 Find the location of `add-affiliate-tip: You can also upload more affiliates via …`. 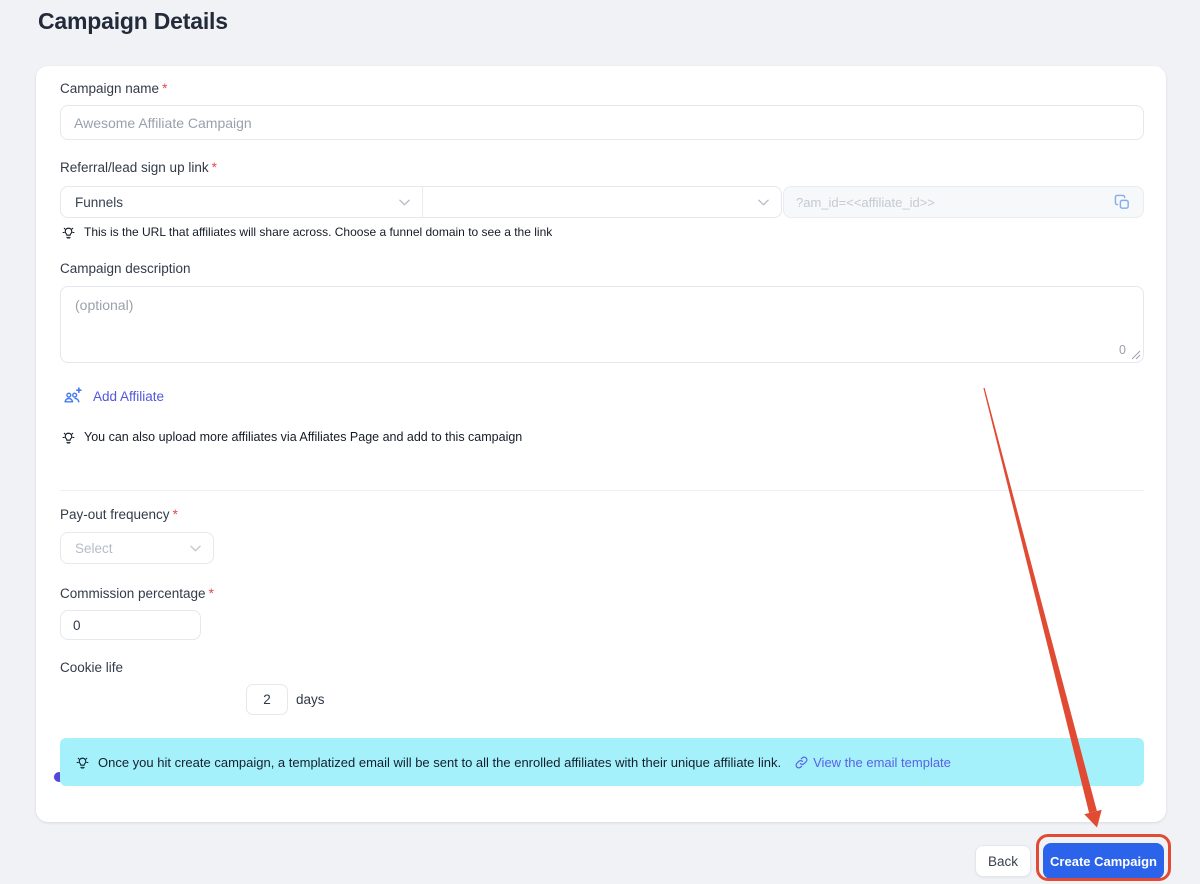

add-affiliate-tip: You can also upload more affiliates via … is located at coordinates (292, 437).